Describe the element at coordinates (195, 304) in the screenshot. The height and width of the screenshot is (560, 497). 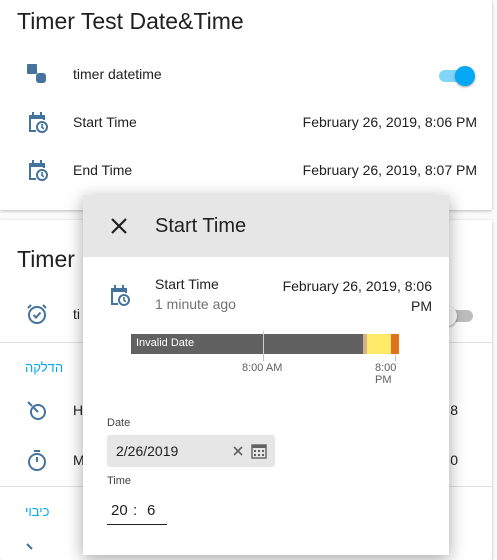
I see `entity-last-changed: 1 minute ago` at that location.